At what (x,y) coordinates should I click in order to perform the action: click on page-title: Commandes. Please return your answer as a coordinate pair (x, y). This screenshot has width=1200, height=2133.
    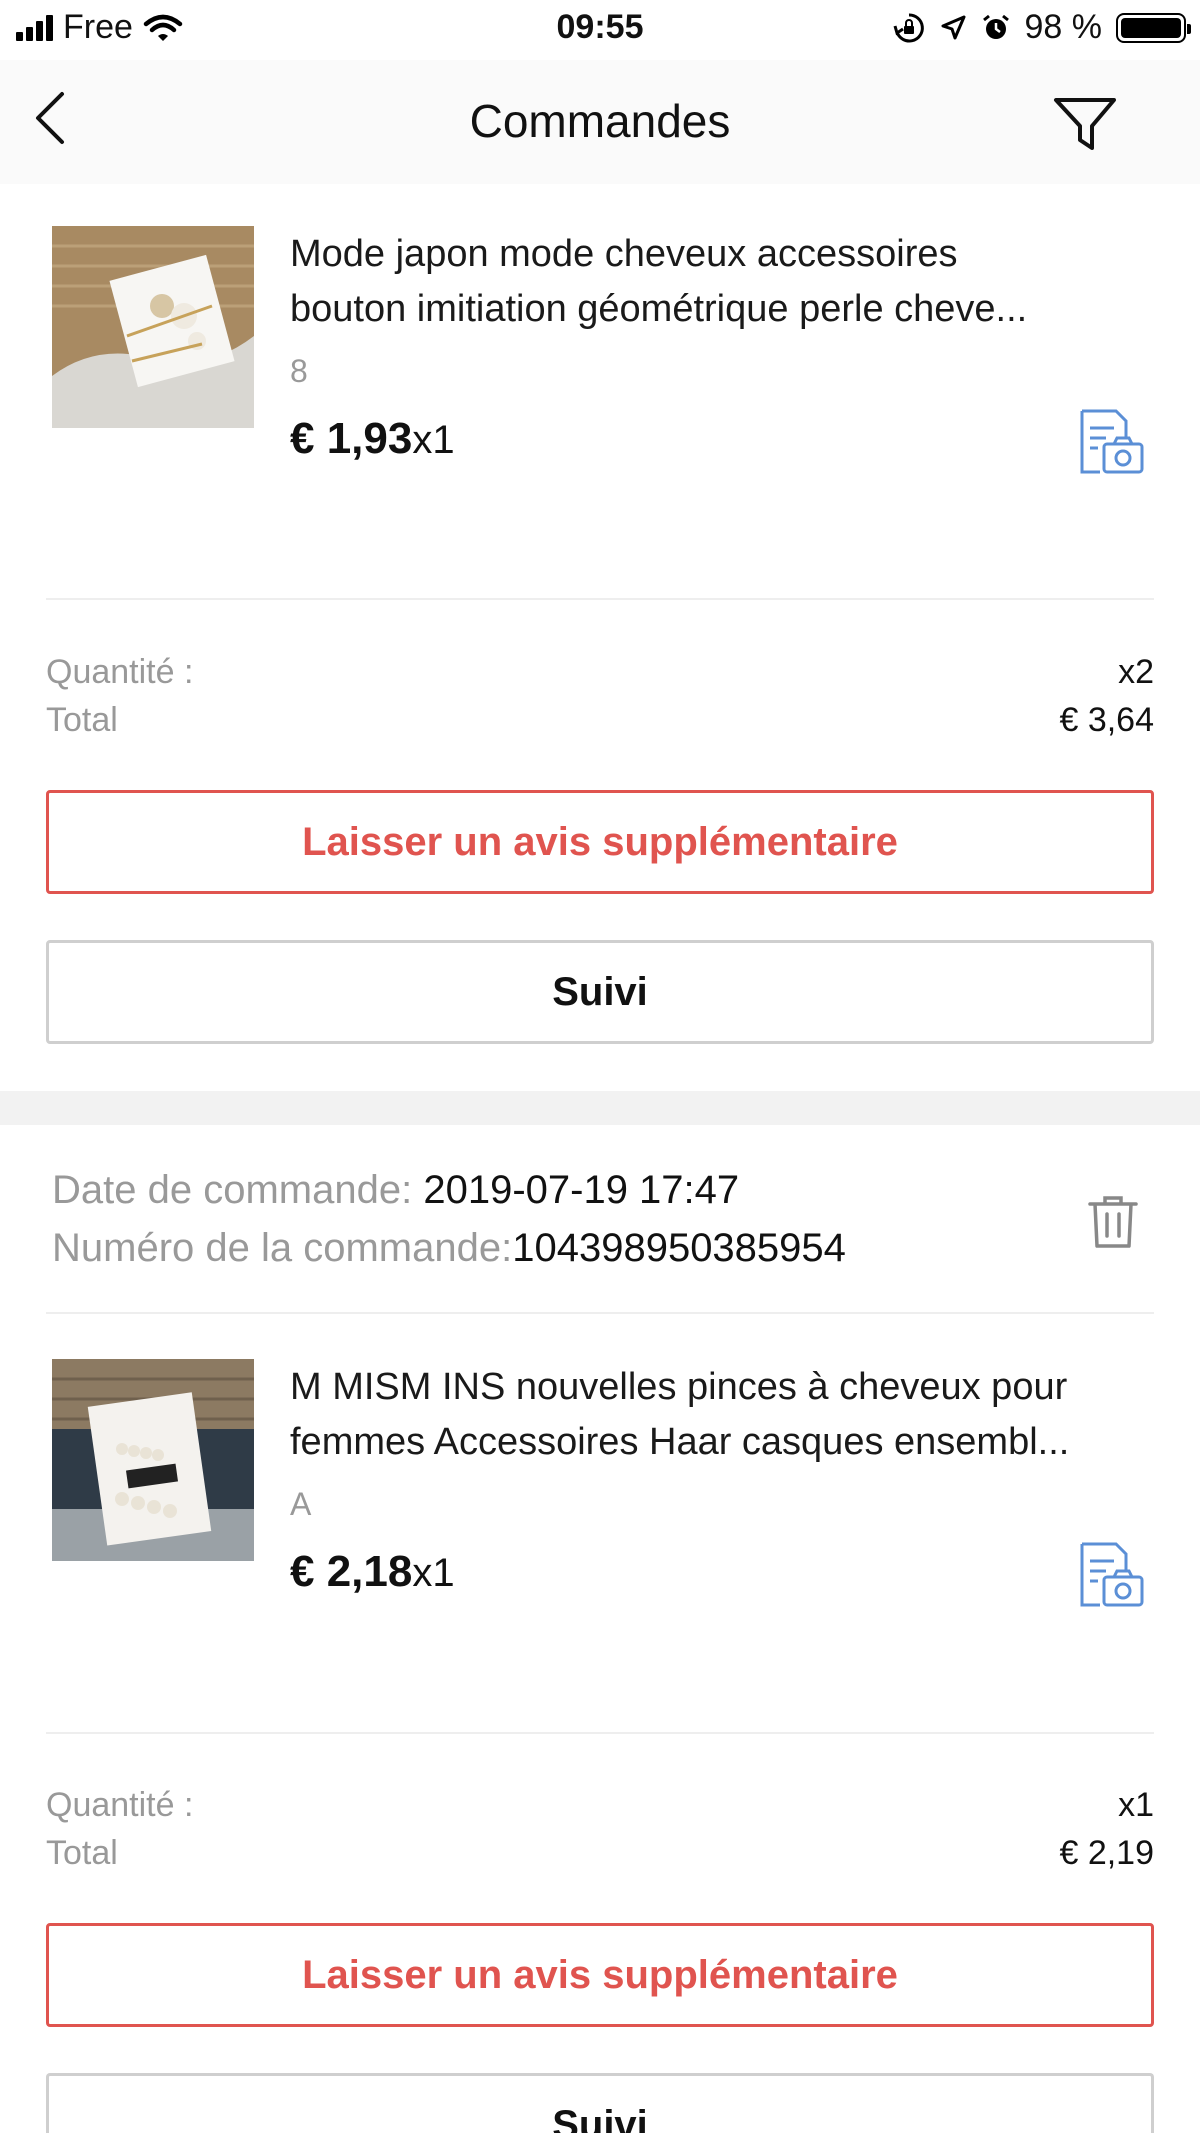
    Looking at the image, I should click on (600, 121).